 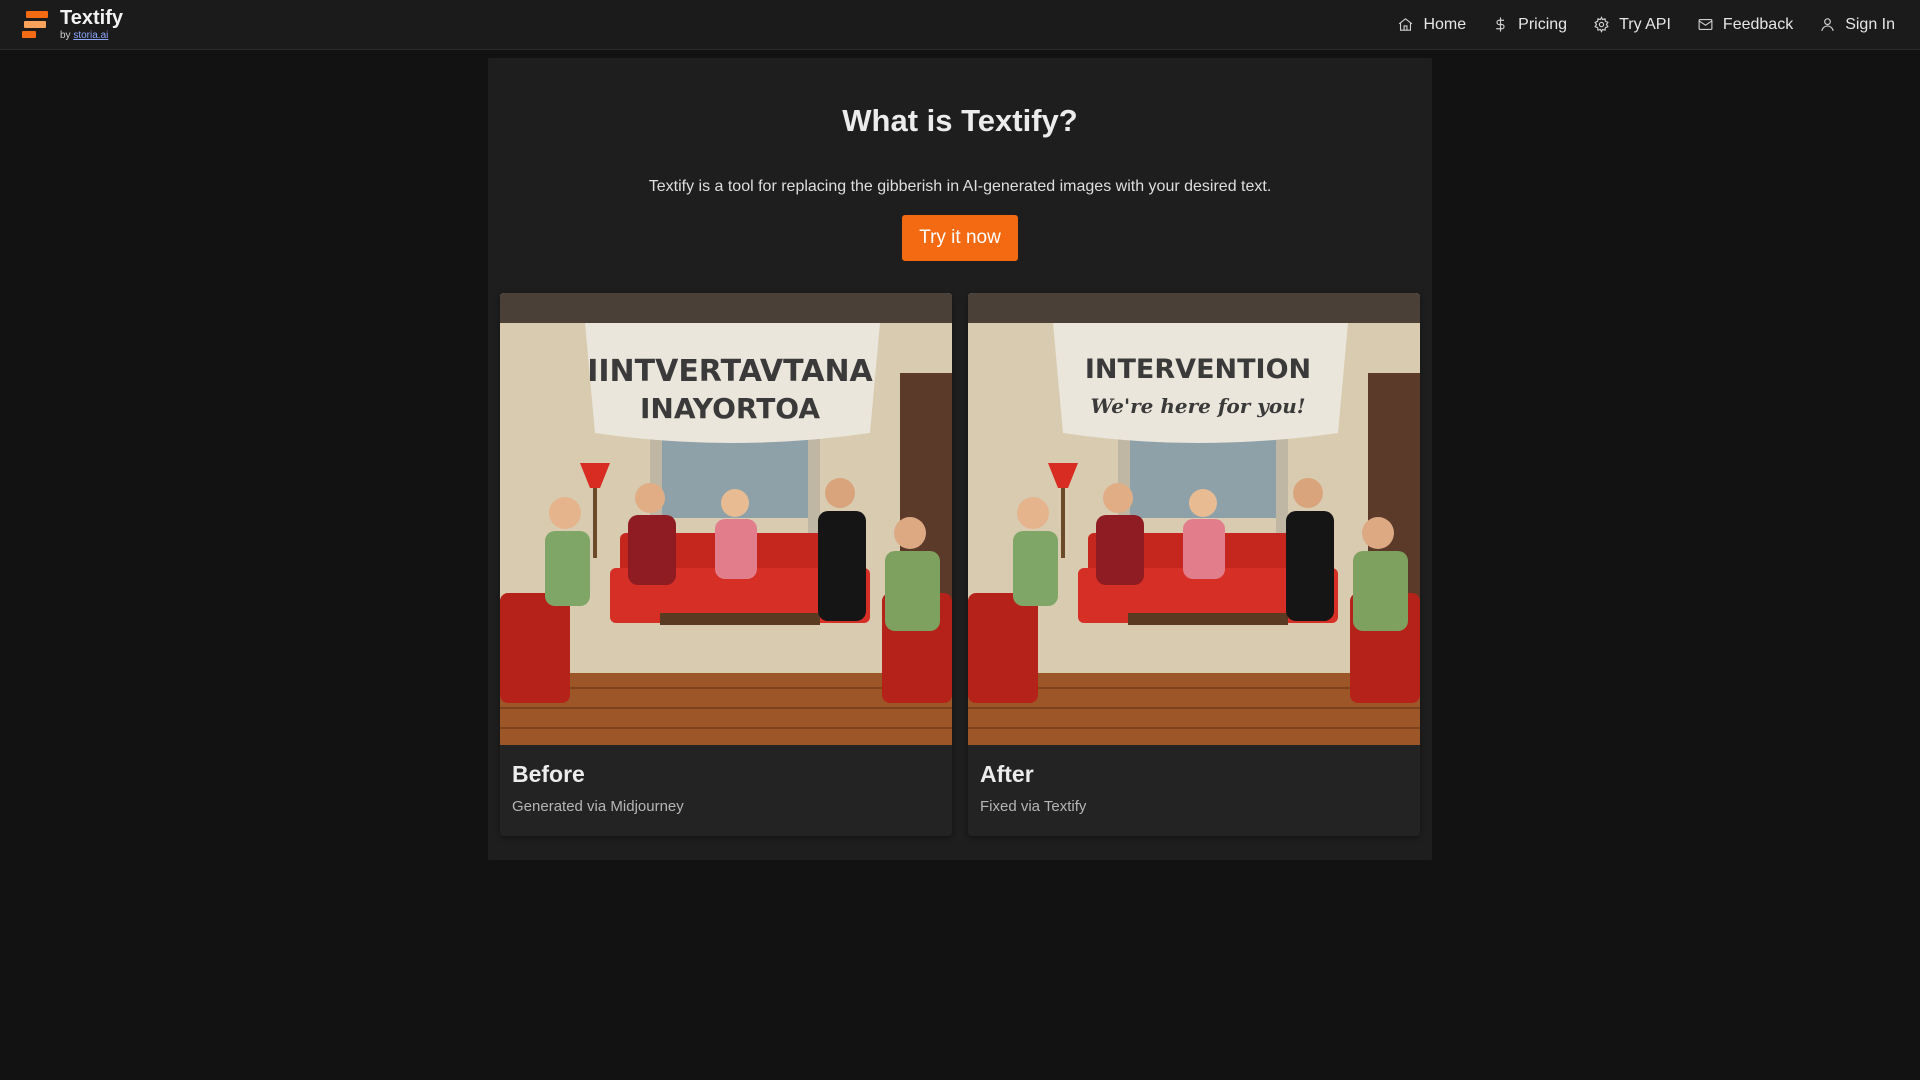 I want to click on nav-feedback: Feedback, so click(x=1745, y=25).